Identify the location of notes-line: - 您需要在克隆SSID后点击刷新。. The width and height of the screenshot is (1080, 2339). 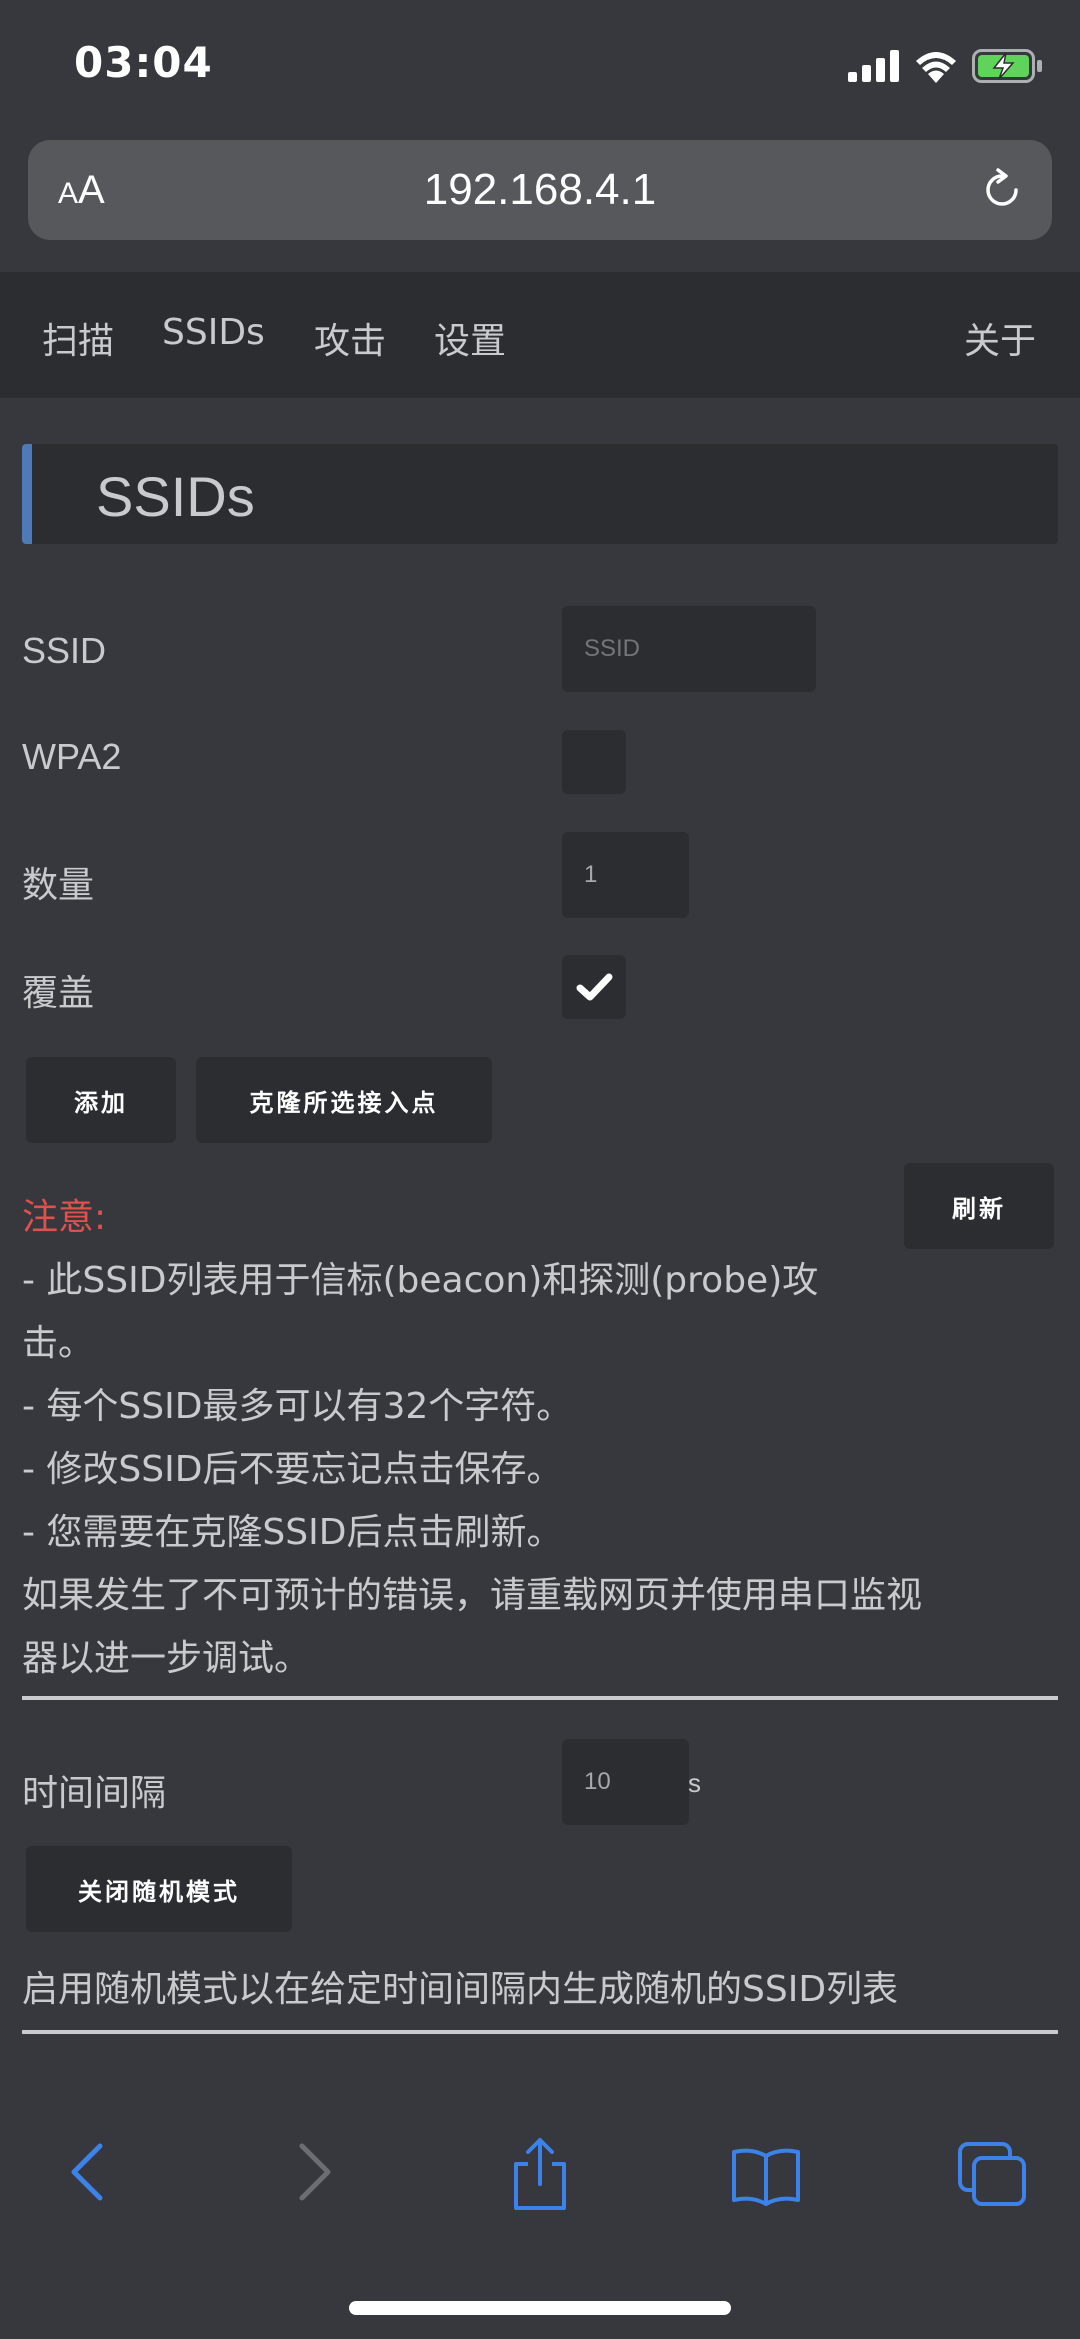
(292, 1532).